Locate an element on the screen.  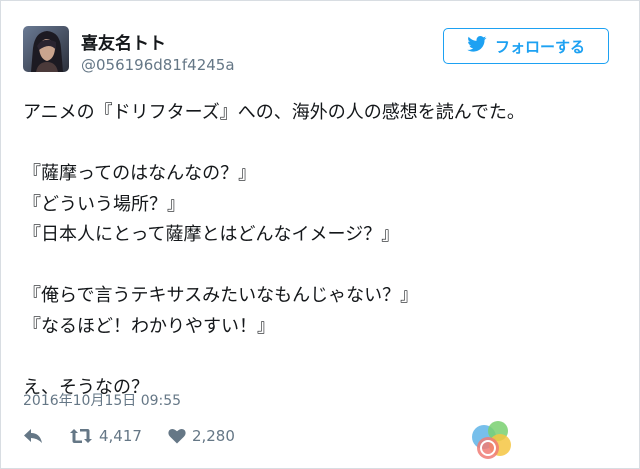
tweet-actions: 4,417 2,280 is located at coordinates (129, 436).